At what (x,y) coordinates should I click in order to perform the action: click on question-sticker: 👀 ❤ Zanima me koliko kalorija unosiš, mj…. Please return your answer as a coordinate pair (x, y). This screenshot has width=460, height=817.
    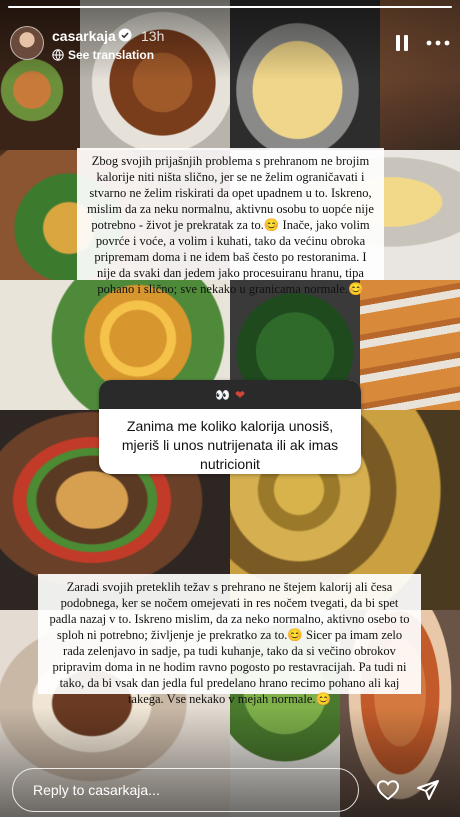
    Looking at the image, I should click on (230, 427).